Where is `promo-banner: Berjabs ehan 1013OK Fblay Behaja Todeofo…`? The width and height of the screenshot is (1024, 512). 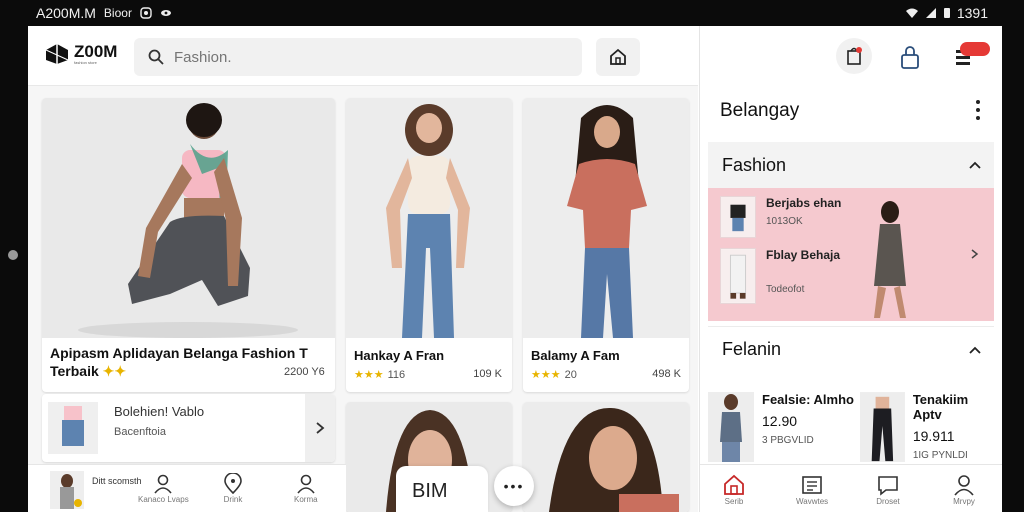
promo-banner: Berjabs ehan 1013OK Fblay Behaja Todeofo… is located at coordinates (851, 254).